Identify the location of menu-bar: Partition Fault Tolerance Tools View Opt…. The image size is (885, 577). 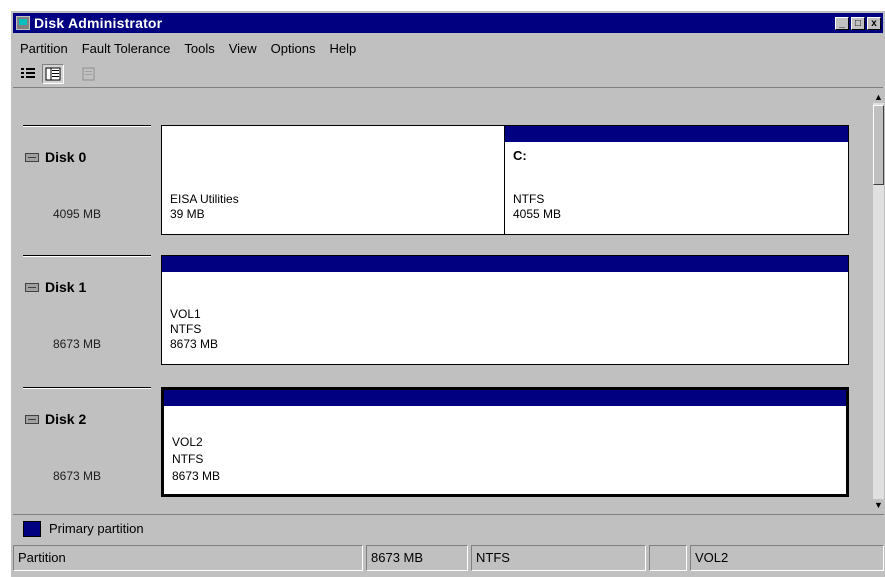
(448, 48).